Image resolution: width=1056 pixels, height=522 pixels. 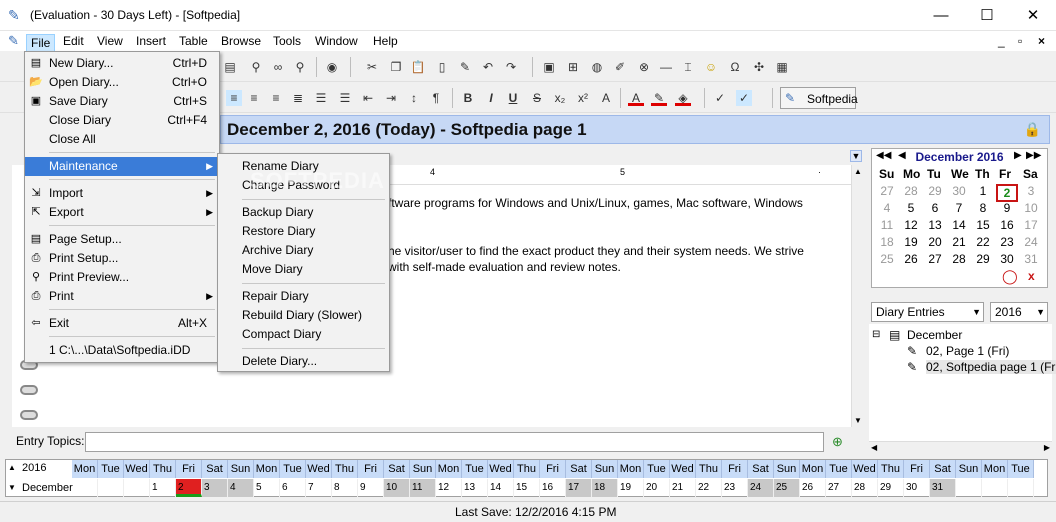 What do you see at coordinates (303, 269) in the screenshot?
I see `menu-move-diary: Move Diary` at bounding box center [303, 269].